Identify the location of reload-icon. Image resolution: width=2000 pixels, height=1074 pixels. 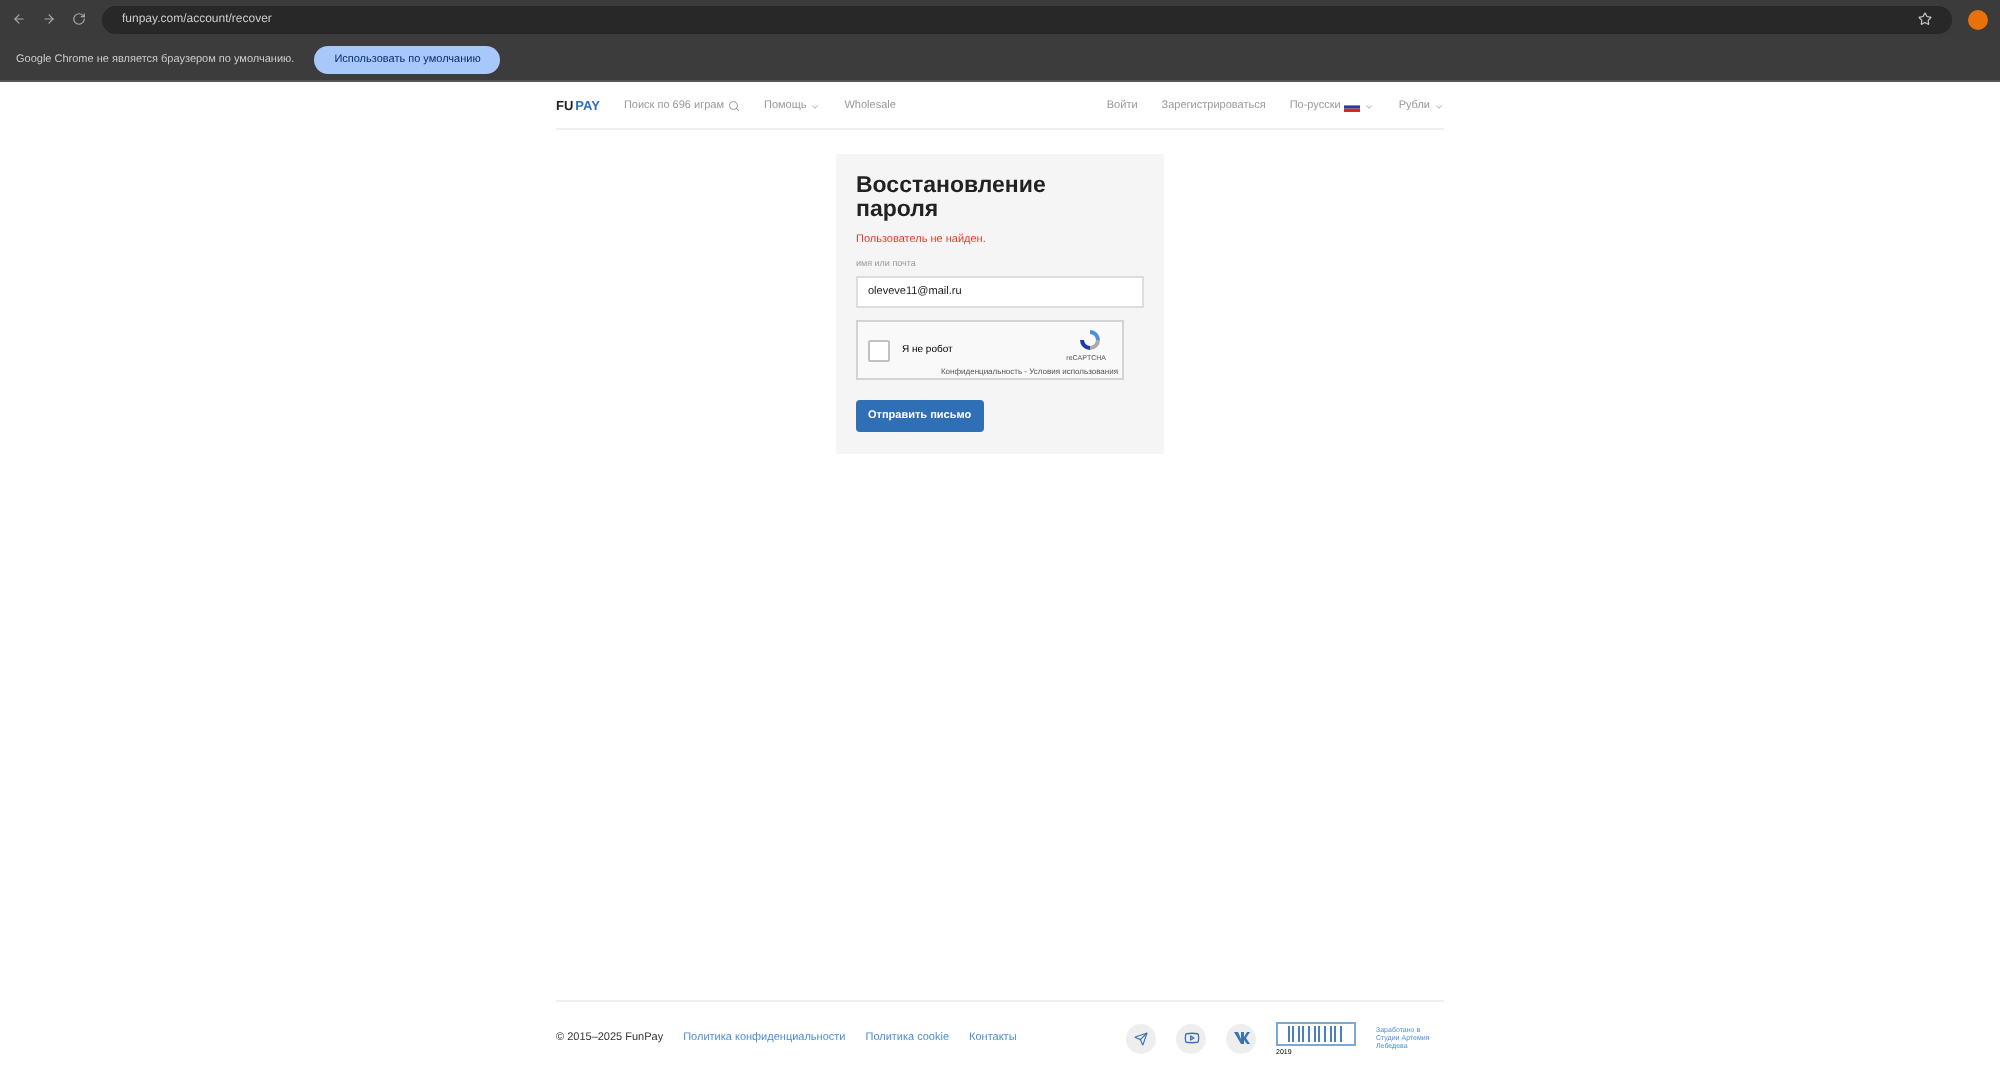
(79, 19).